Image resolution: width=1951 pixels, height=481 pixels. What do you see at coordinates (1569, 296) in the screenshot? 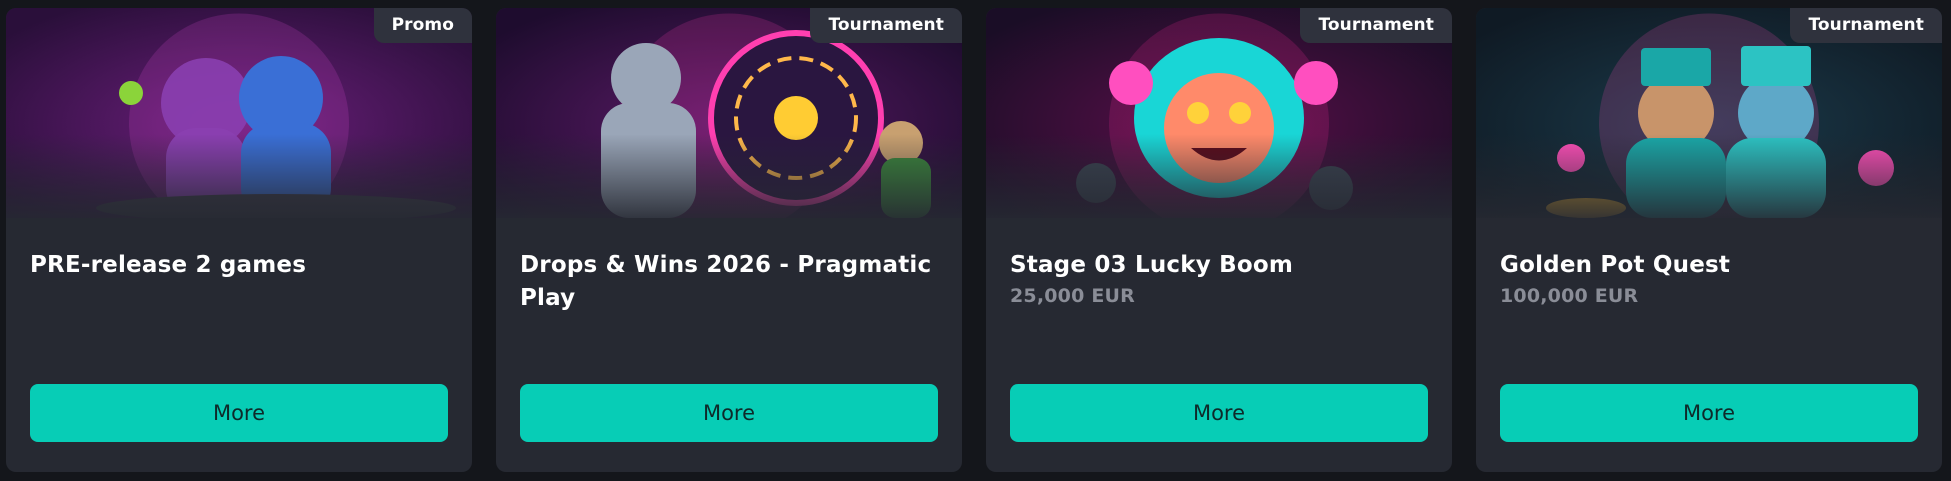
I see `card-prize-pool: 100,000 EUR` at bounding box center [1569, 296].